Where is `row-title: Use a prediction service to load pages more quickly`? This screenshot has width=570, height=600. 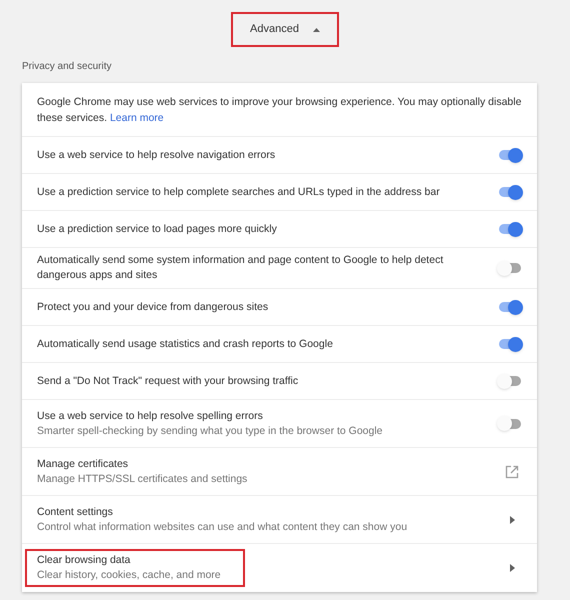 row-title: Use a prediction service to load pages more quickly is located at coordinates (157, 229).